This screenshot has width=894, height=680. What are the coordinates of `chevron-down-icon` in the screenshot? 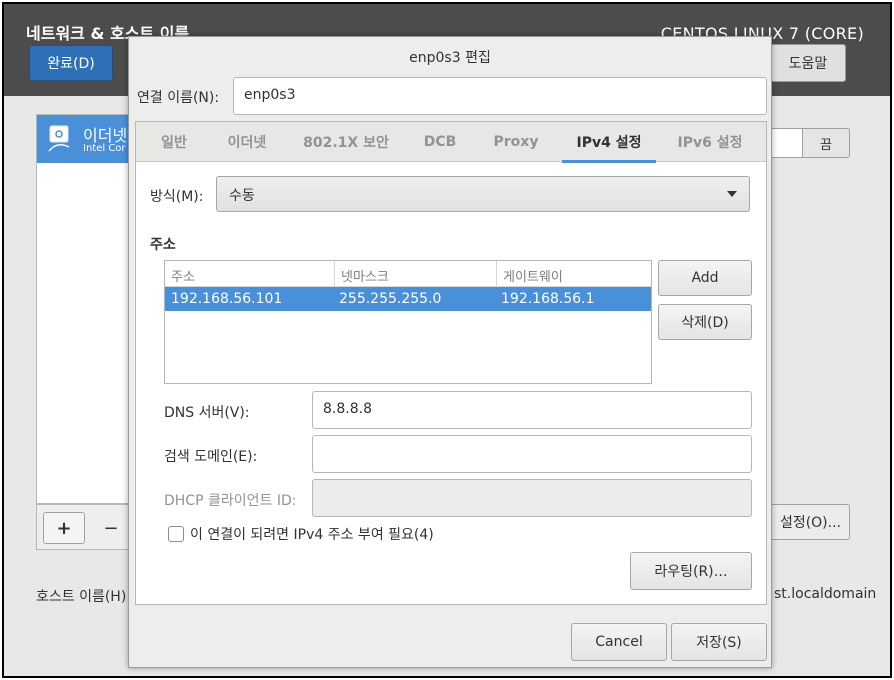 It's located at (732, 194).